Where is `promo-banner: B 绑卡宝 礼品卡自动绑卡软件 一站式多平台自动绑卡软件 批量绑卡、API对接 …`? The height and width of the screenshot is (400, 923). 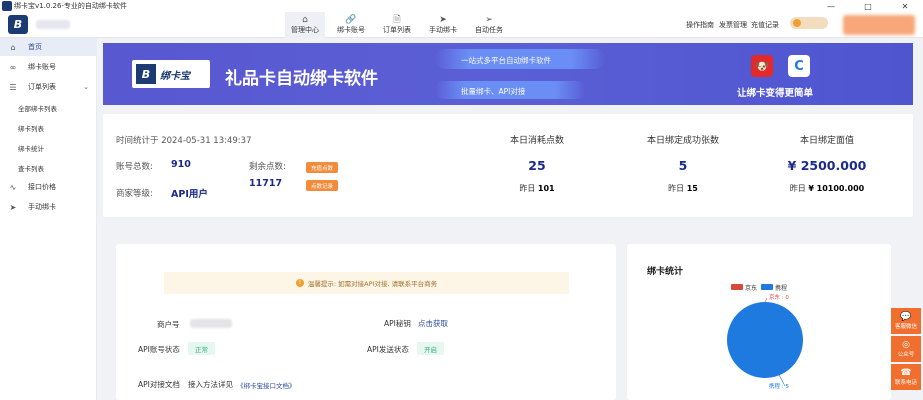 promo-banner: B 绑卡宝 礼品卡自动绑卡软件 一站式多平台自动绑卡软件 批量绑卡、API对接 … is located at coordinates (508, 74).